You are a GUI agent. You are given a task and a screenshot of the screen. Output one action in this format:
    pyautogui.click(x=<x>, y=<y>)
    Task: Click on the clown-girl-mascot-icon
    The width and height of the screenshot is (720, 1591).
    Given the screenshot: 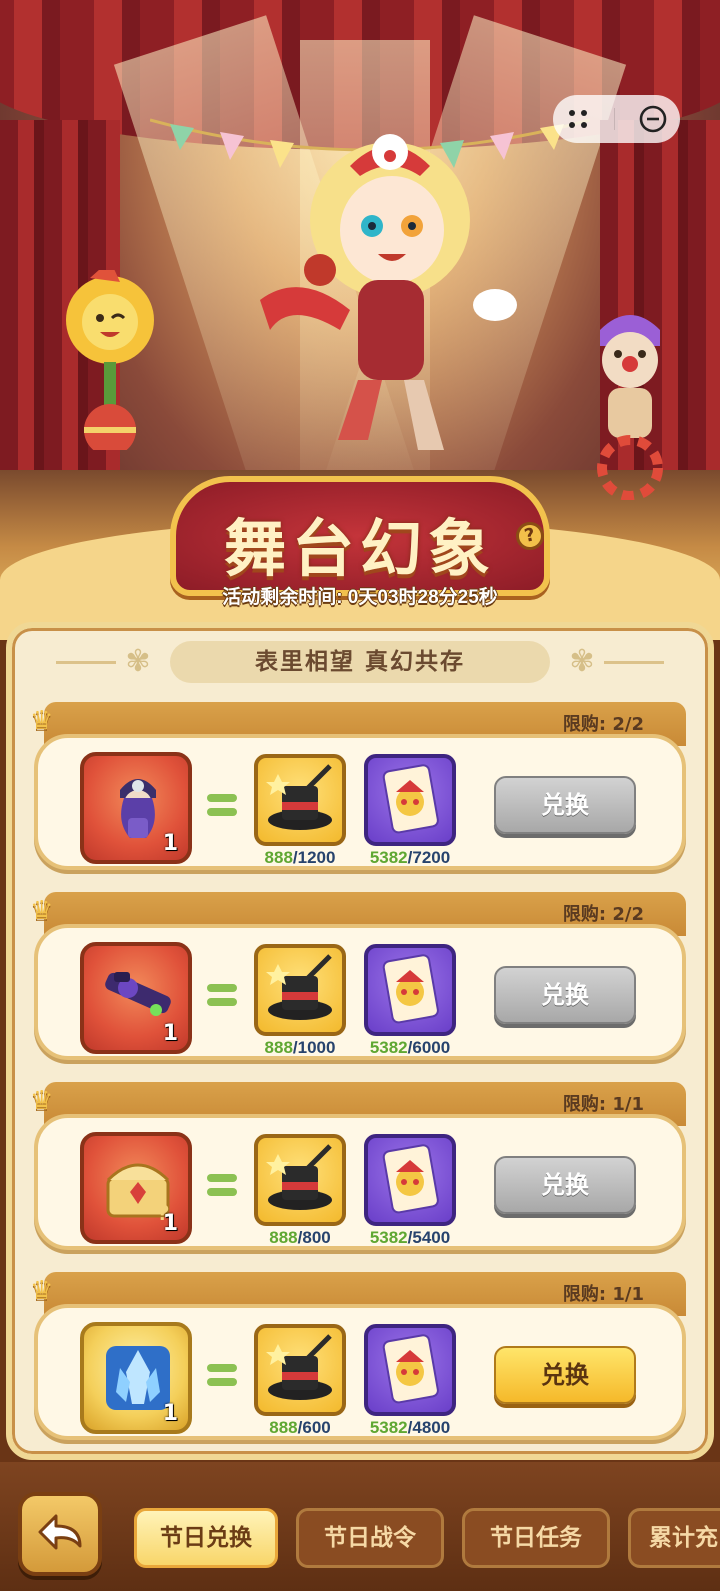 What is the action you would take?
    pyautogui.click(x=388, y=292)
    